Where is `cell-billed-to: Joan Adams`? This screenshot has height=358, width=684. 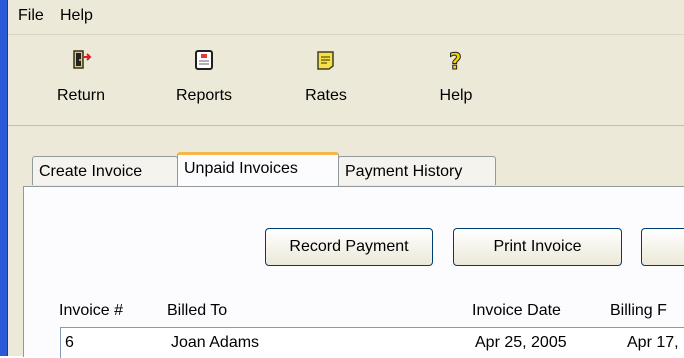 cell-billed-to: Joan Adams is located at coordinates (215, 342).